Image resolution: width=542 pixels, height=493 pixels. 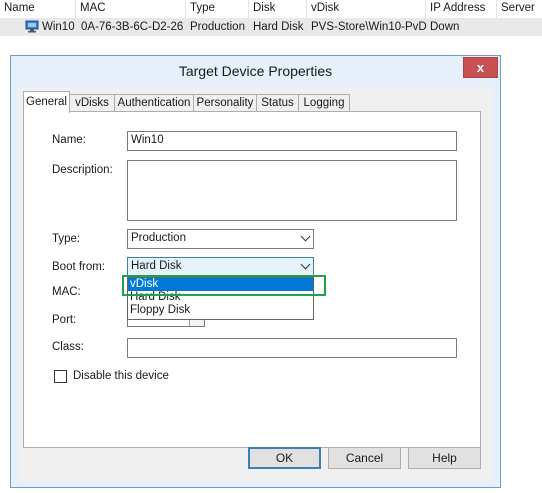 What do you see at coordinates (131, 9) in the screenshot?
I see `column-header-mac: MAC` at bounding box center [131, 9].